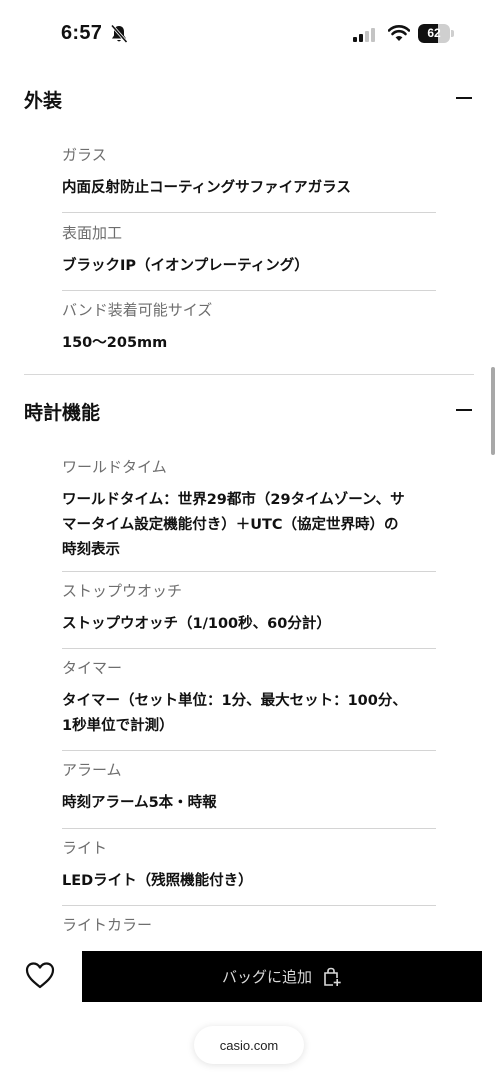 Image resolution: width=499 pixels, height=1080 pixels. I want to click on spec-value: タイマー（セット単位：1分、最大セット：100分、 1秒単位で計測）, so click(249, 714).